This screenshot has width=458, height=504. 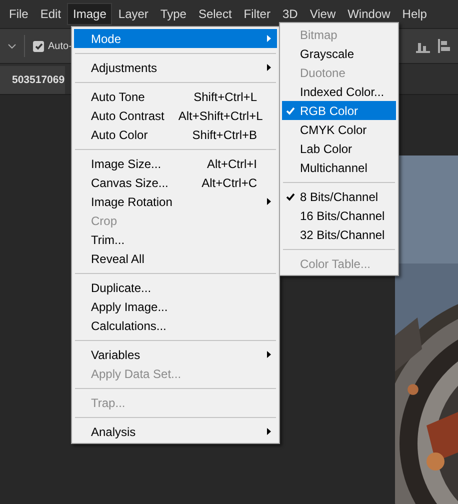 I want to click on menu-item: Reveal All, so click(x=175, y=258).